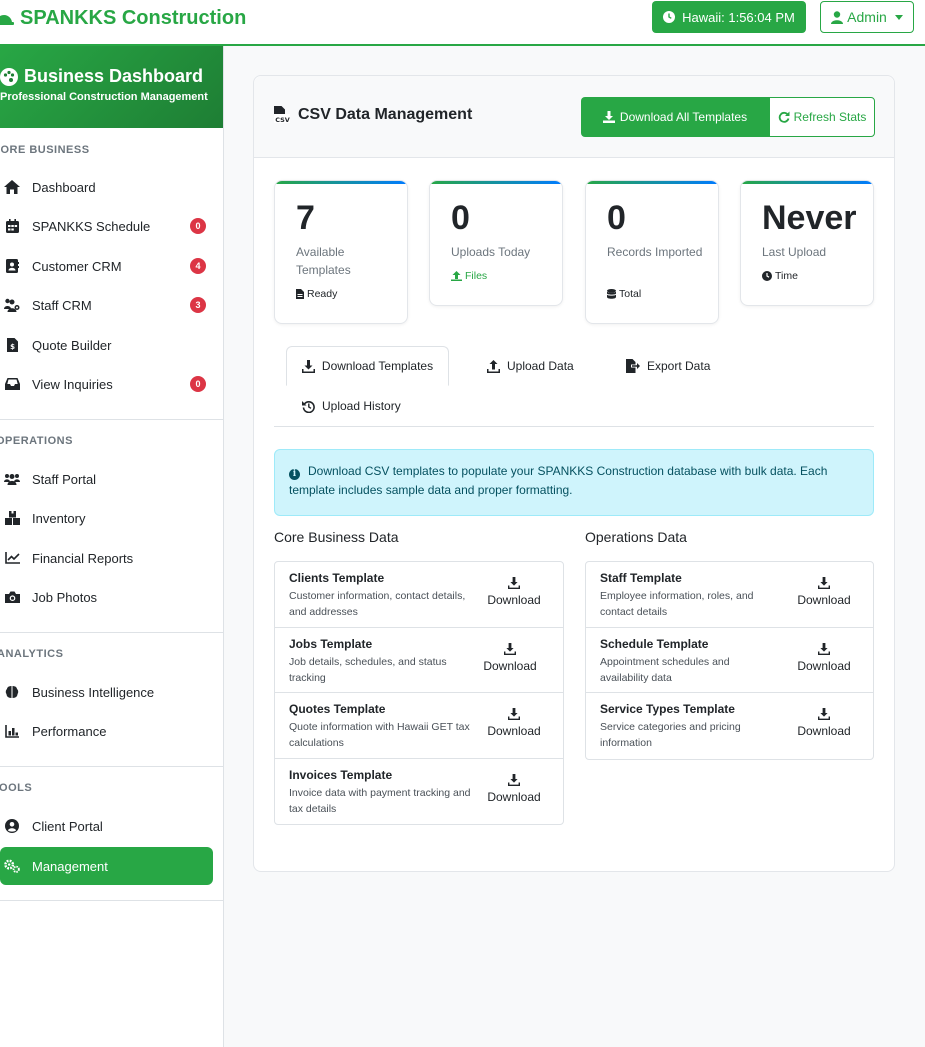 This screenshot has height=1047, width=925. What do you see at coordinates (308, 406) in the screenshot?
I see `history-icon` at bounding box center [308, 406].